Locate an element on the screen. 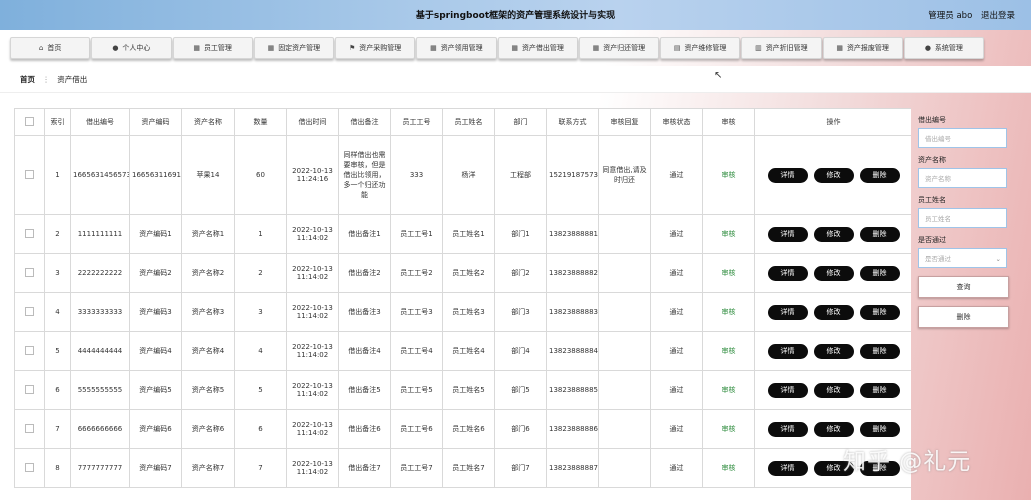 Image resolution: width=1031 pixels, height=500 pixels. nav-icon: ⌂ is located at coordinates (41, 48).